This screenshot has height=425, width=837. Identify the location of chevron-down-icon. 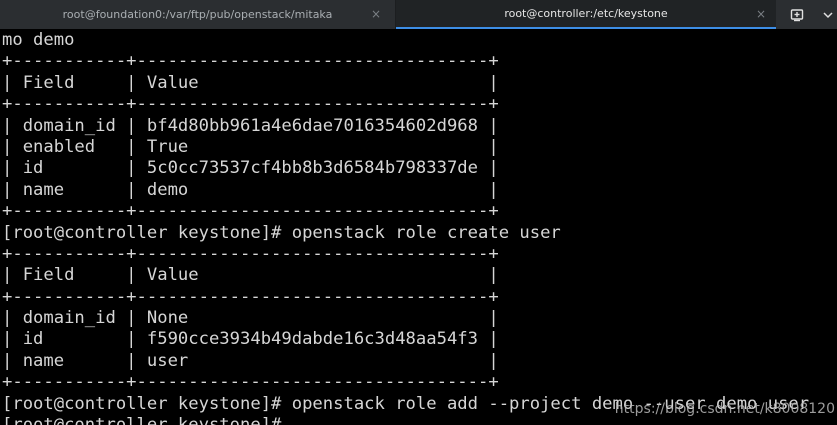
(827, 14).